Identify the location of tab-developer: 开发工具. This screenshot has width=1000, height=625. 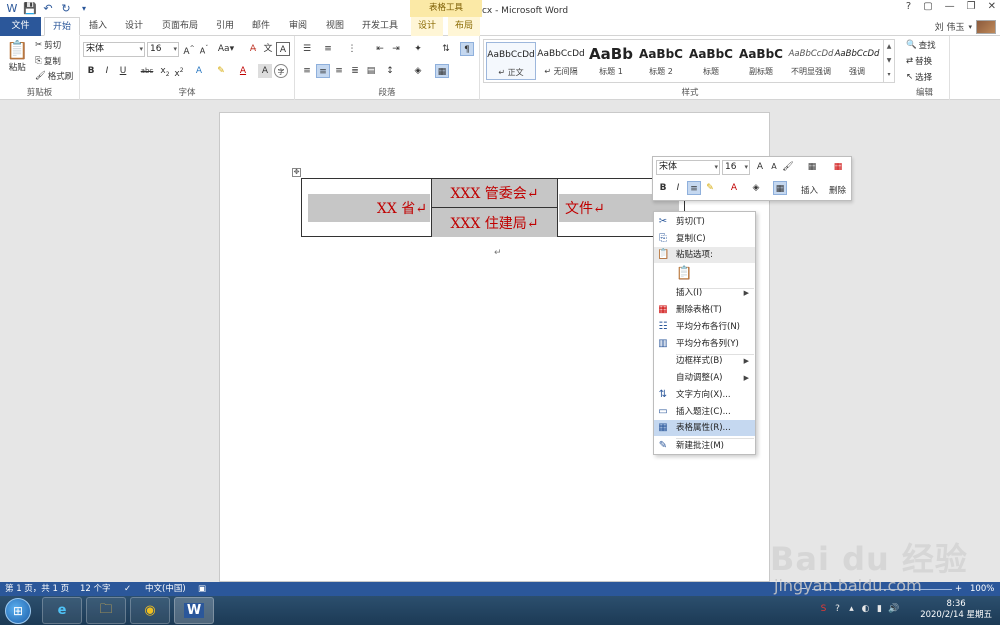
(380, 26).